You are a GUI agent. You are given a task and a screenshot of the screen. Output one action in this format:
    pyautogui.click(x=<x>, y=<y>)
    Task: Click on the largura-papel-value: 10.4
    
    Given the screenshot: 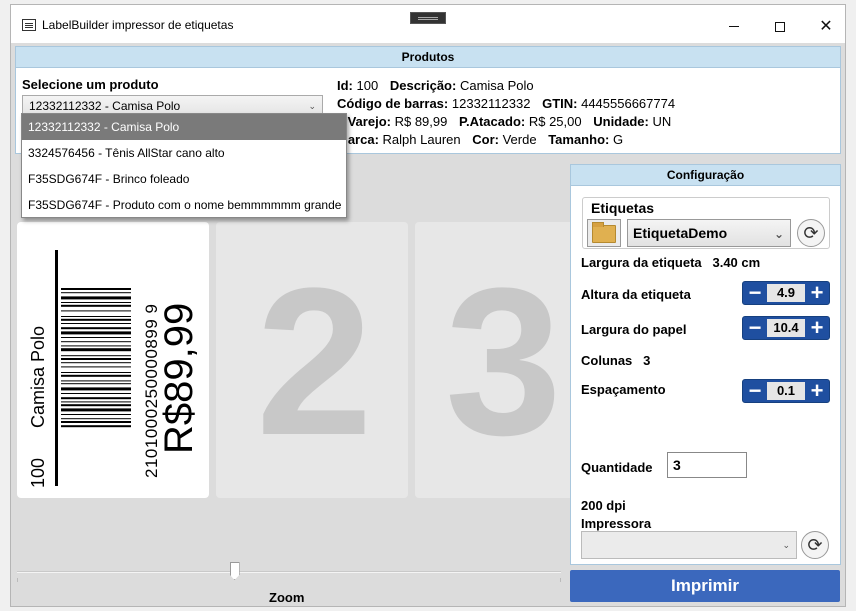 What is the action you would take?
    pyautogui.click(x=786, y=328)
    